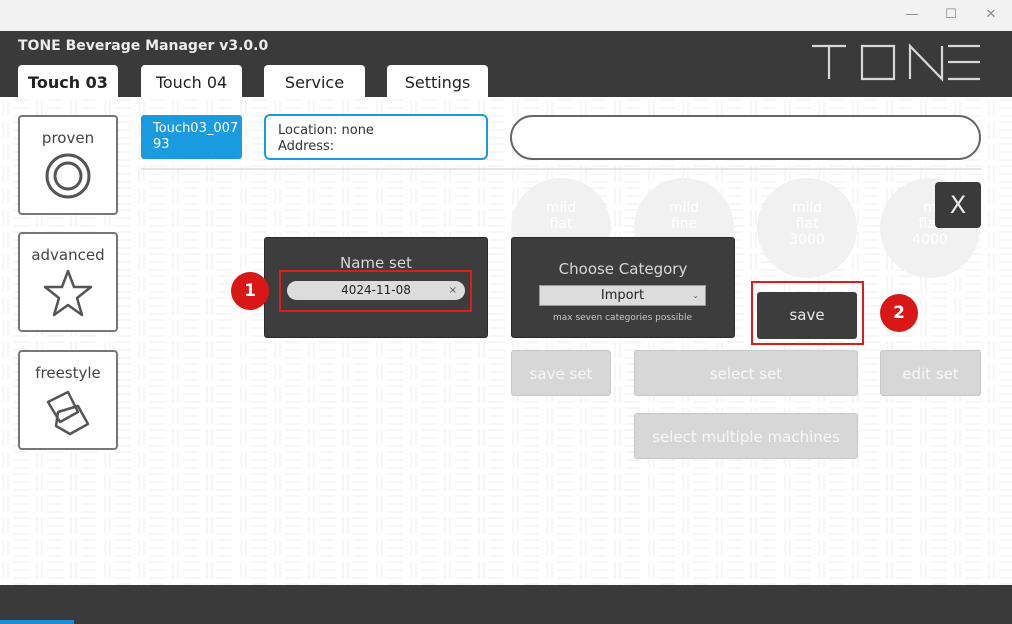  What do you see at coordinates (326, 130) in the screenshot?
I see `location-text: Location: none` at bounding box center [326, 130].